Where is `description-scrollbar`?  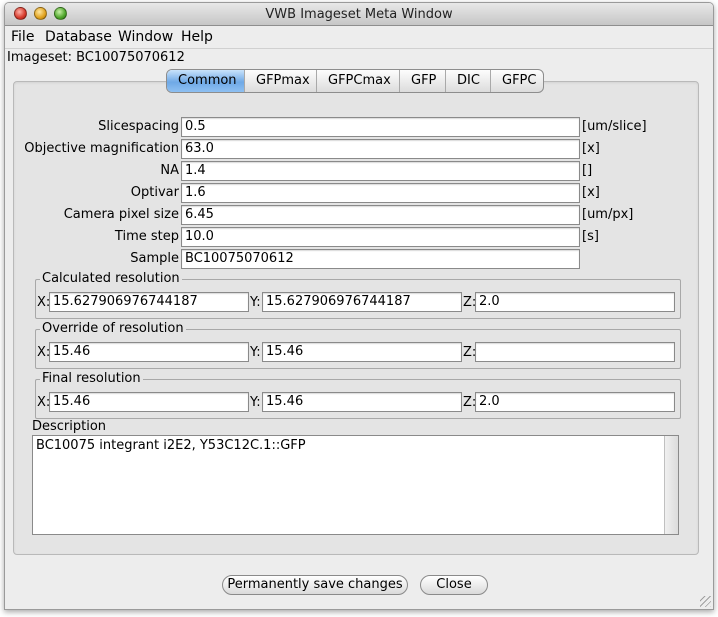
description-scrollbar is located at coordinates (671, 485).